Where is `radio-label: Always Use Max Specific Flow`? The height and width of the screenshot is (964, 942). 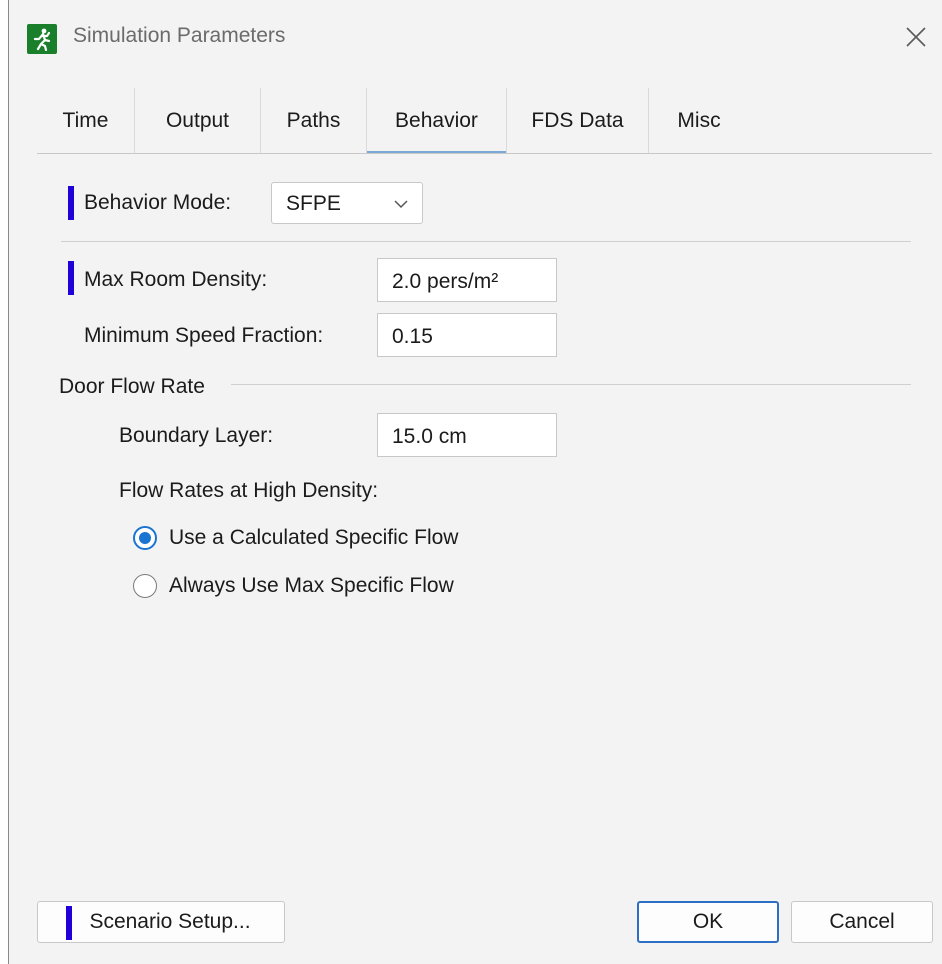
radio-label: Always Use Max Specific Flow is located at coordinates (311, 585).